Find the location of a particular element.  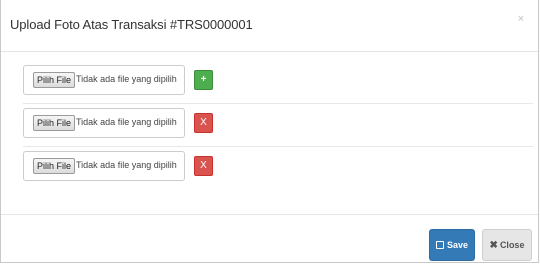

save-button: Save is located at coordinates (452, 245).